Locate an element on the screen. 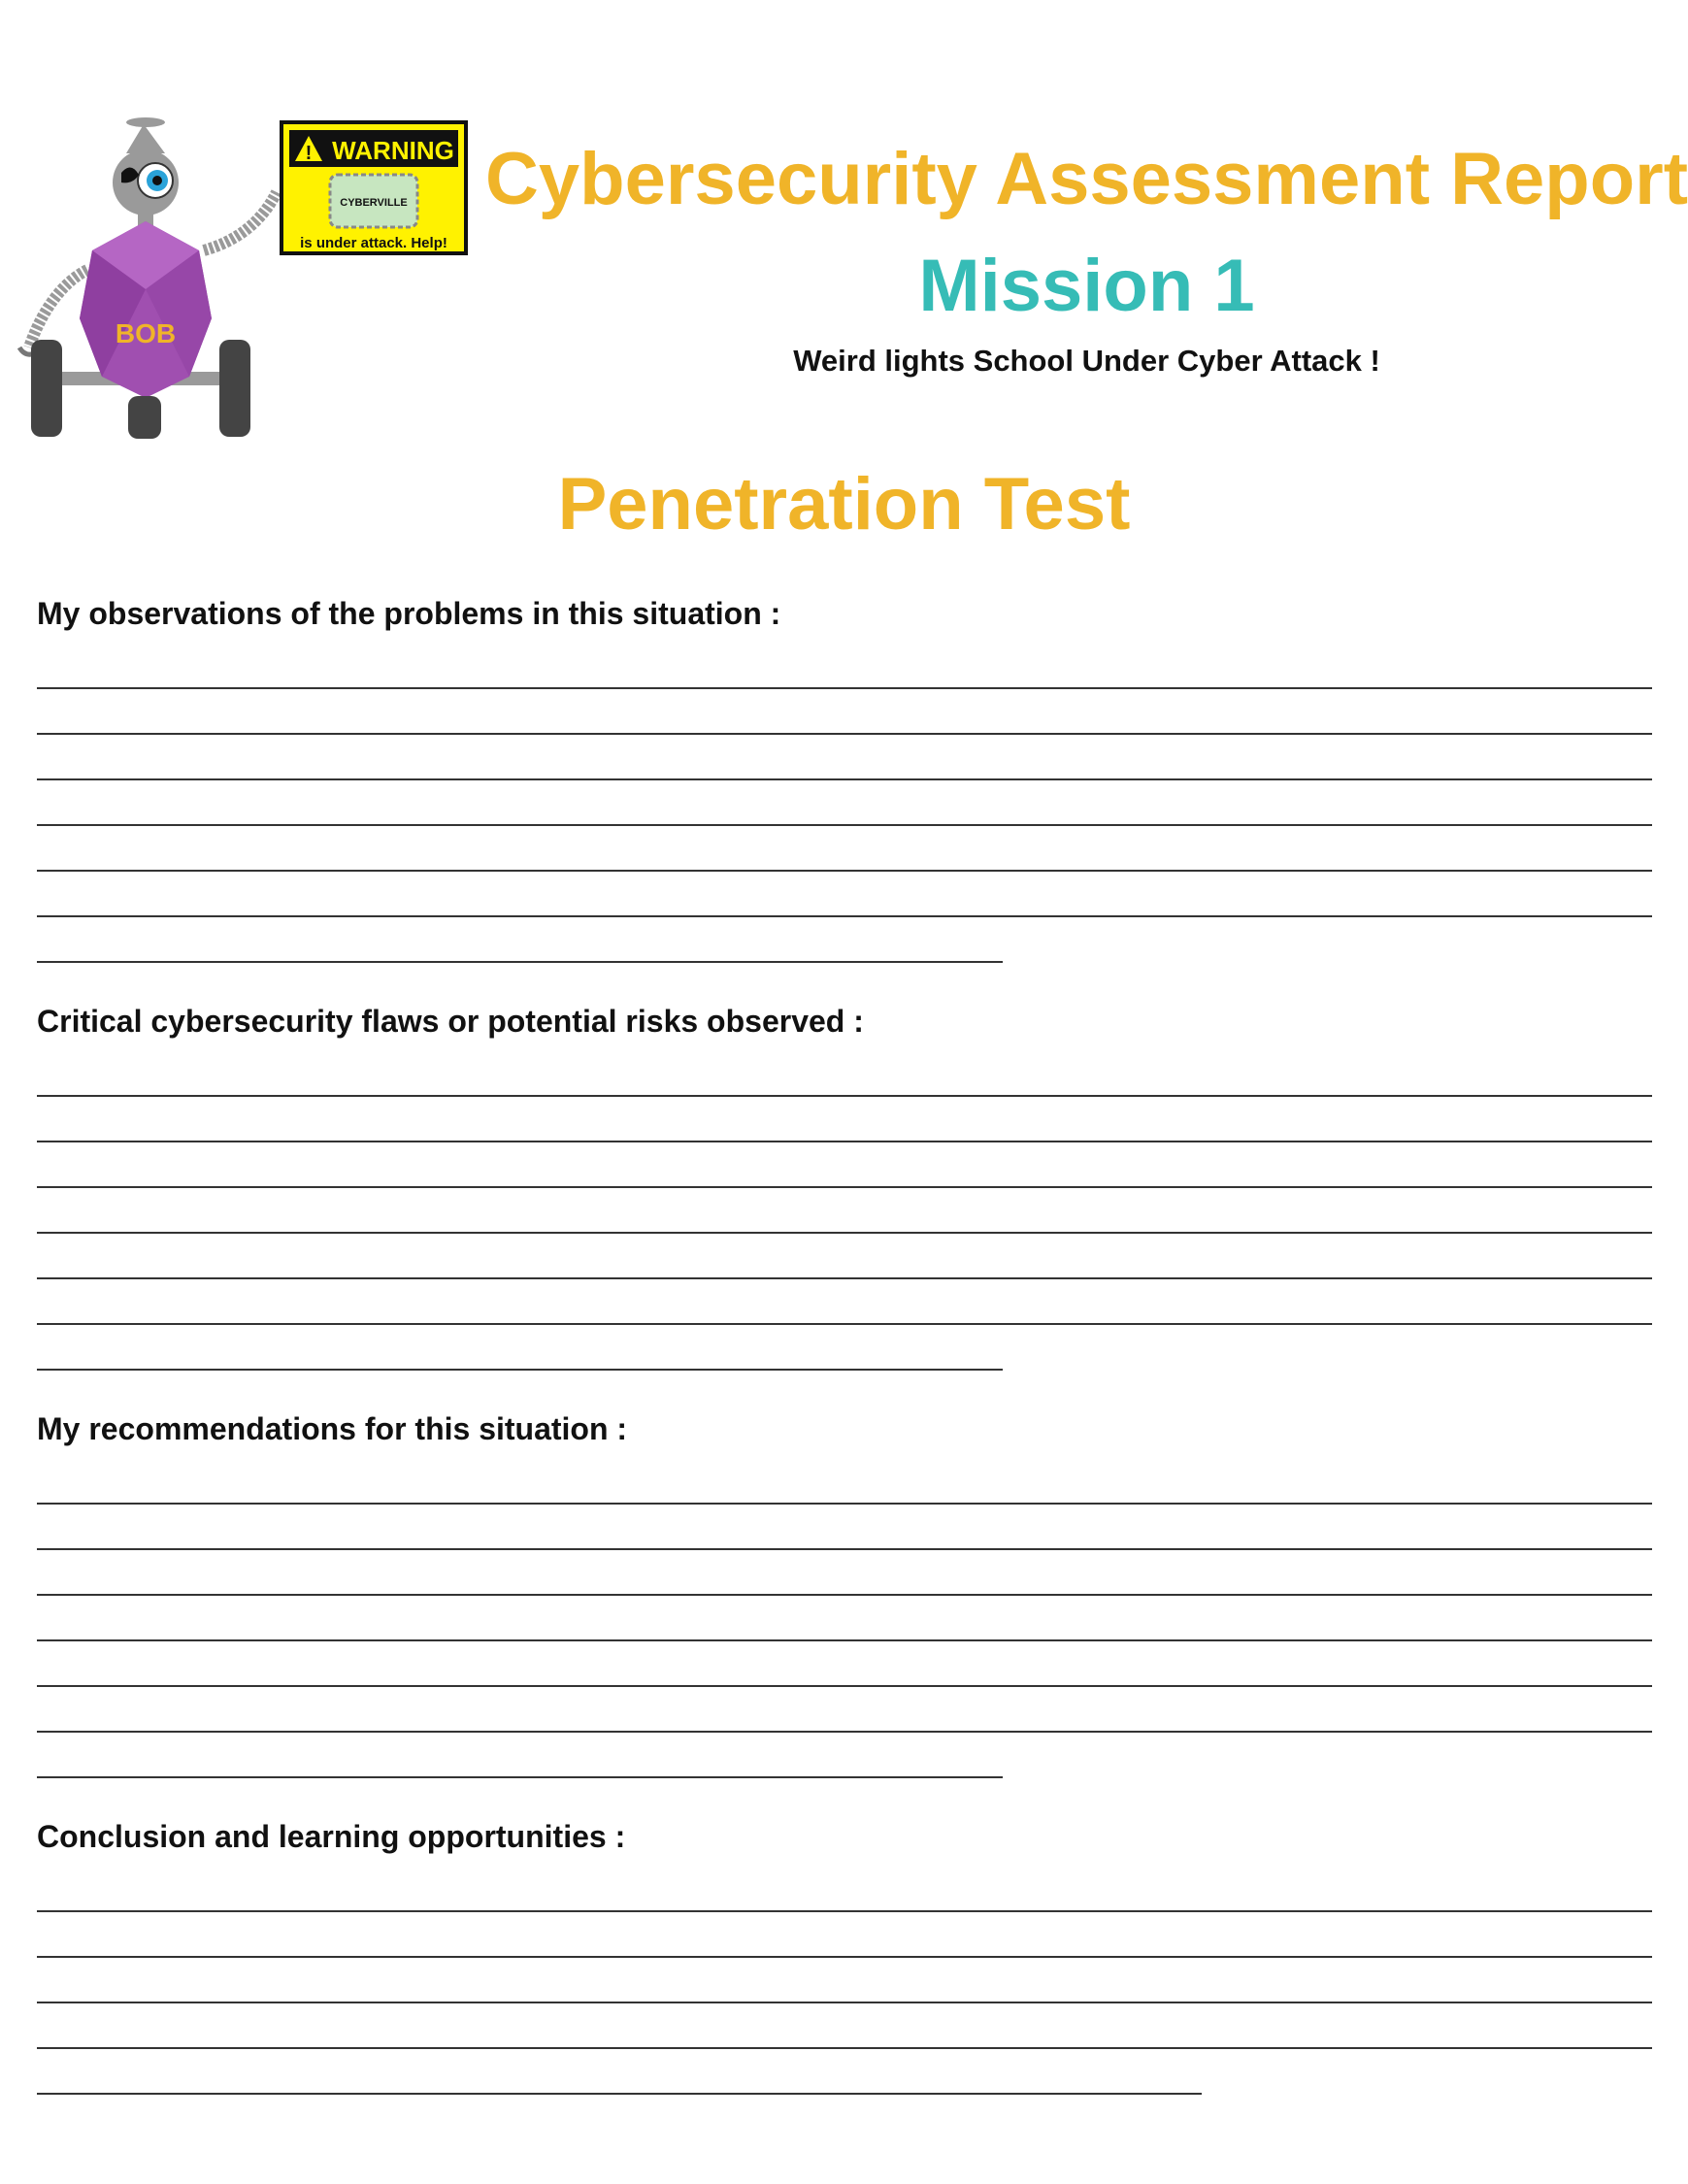 This screenshot has height=2184, width=1688. wheel-right is located at coordinates (234, 388).